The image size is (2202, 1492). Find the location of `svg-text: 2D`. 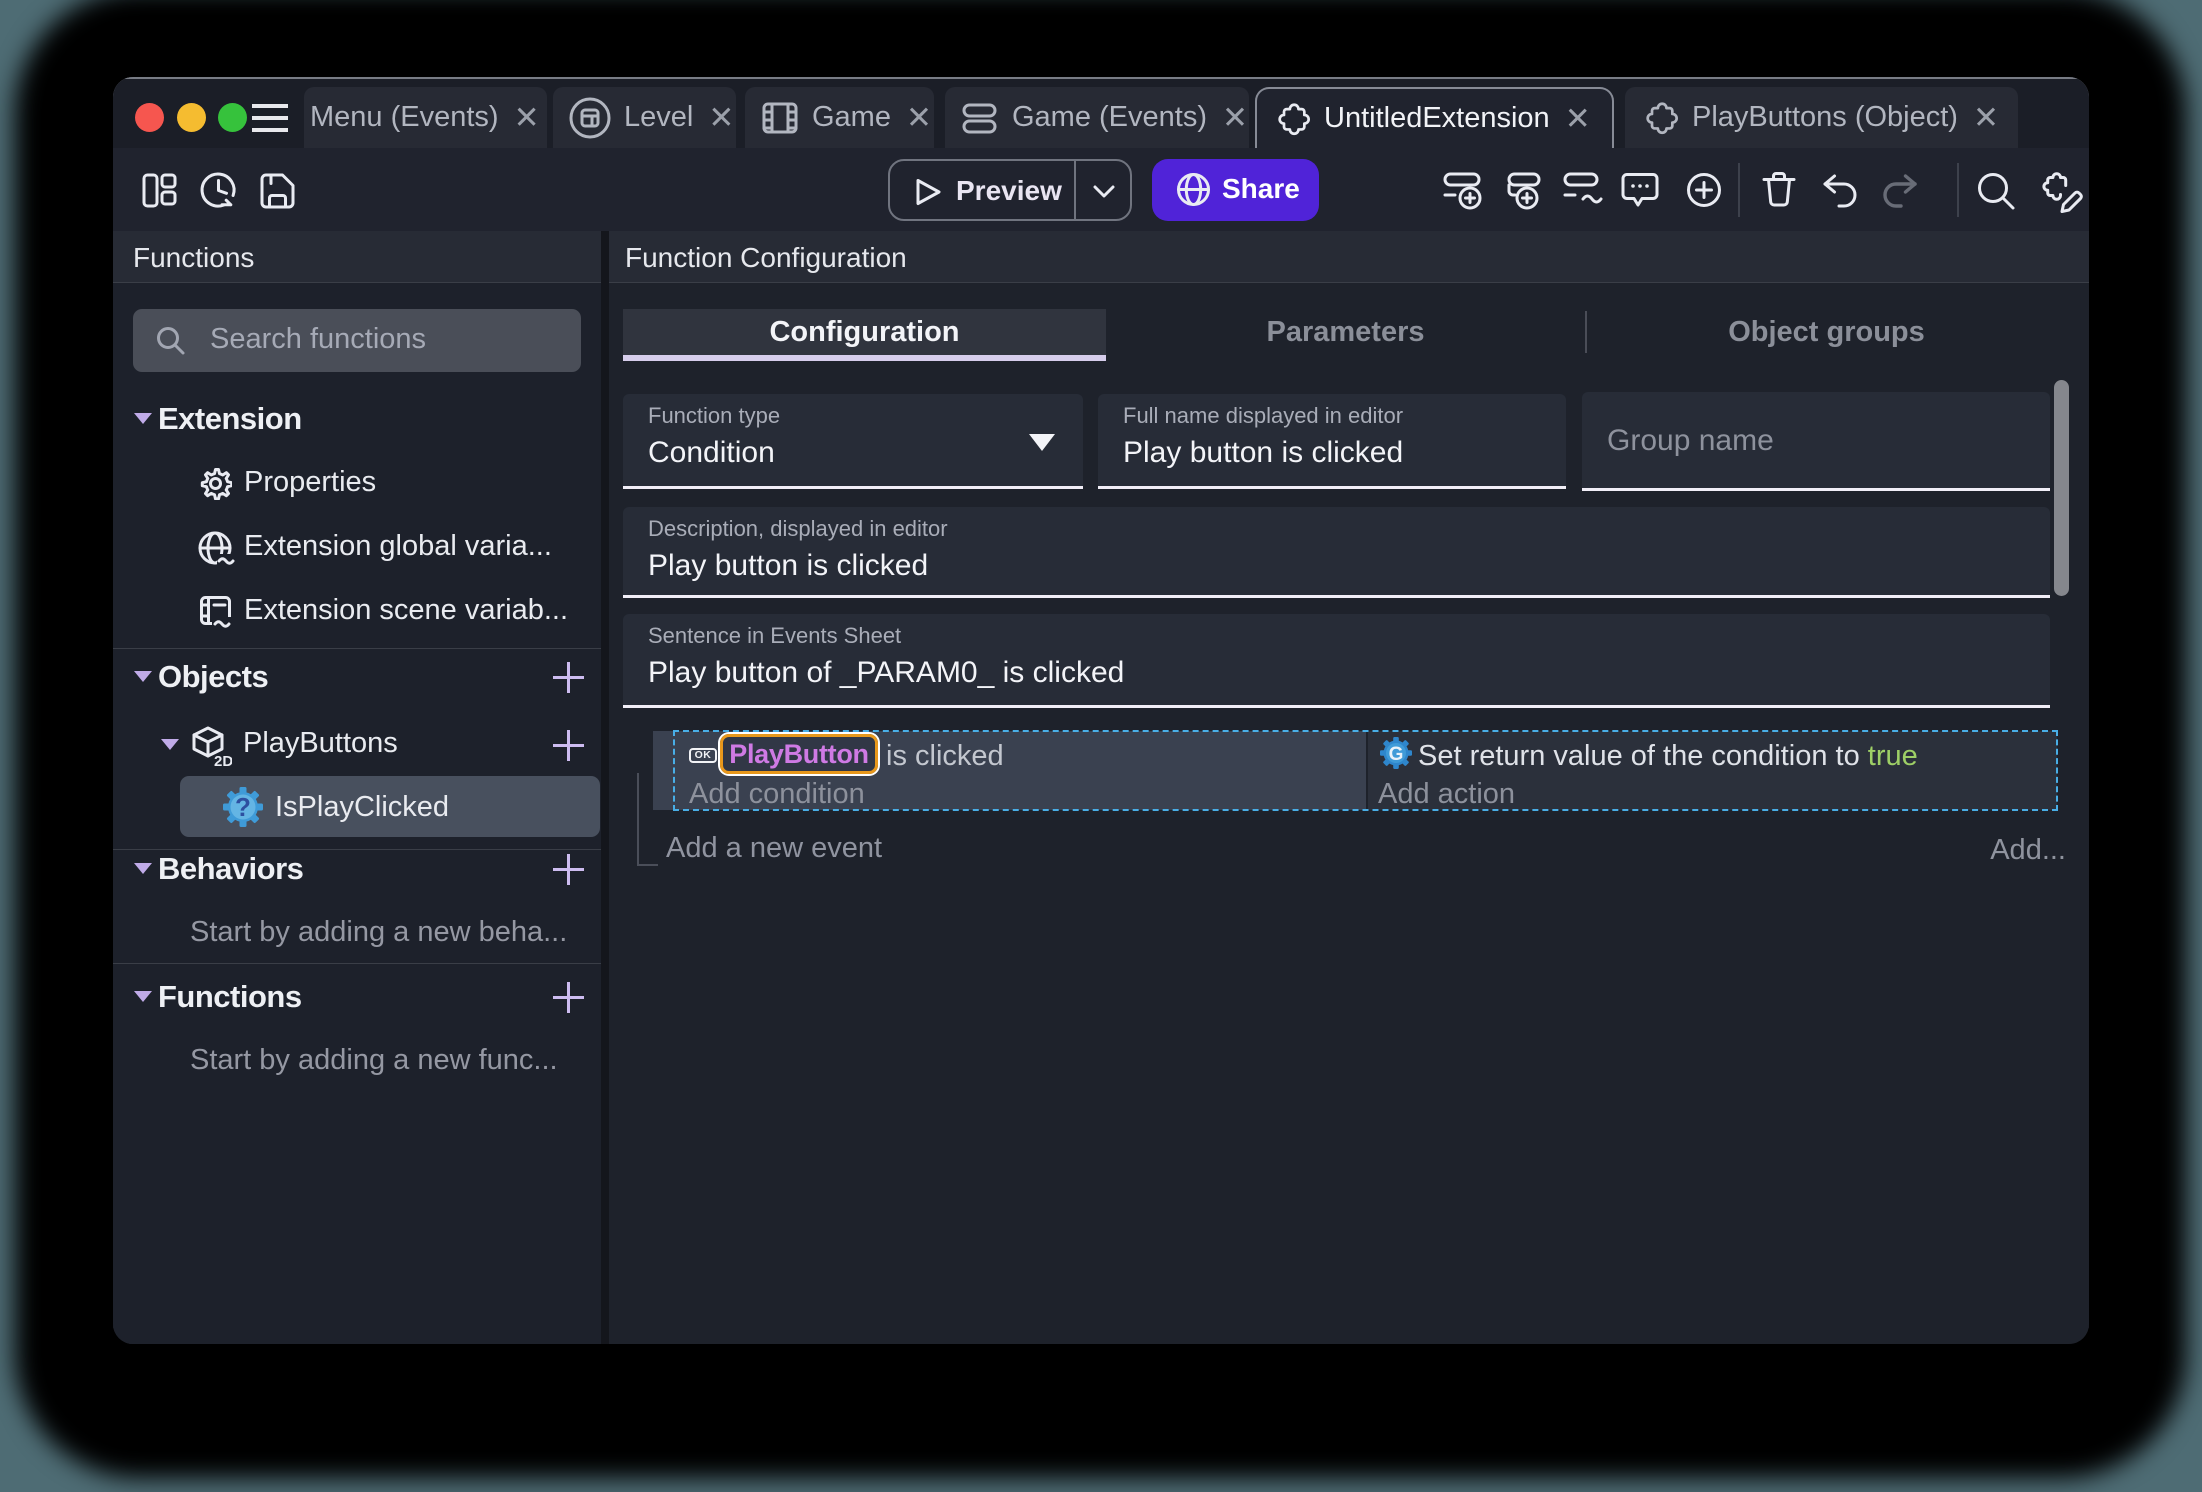

svg-text: 2D is located at coordinates (223, 760).